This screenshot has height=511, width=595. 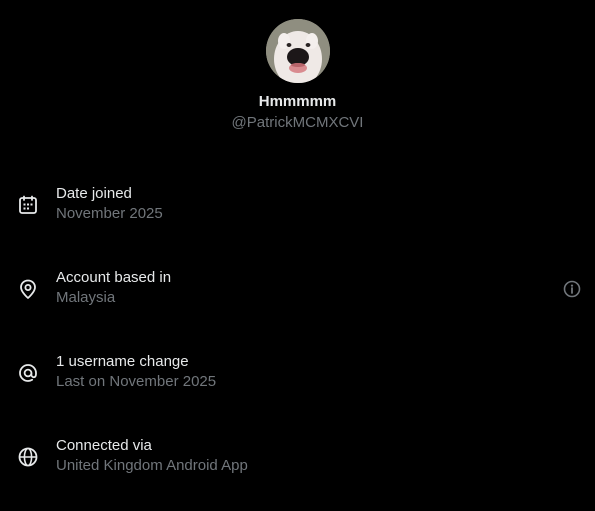 I want to click on row-text: 1 username change Last on November 2025, so click(x=136, y=372).